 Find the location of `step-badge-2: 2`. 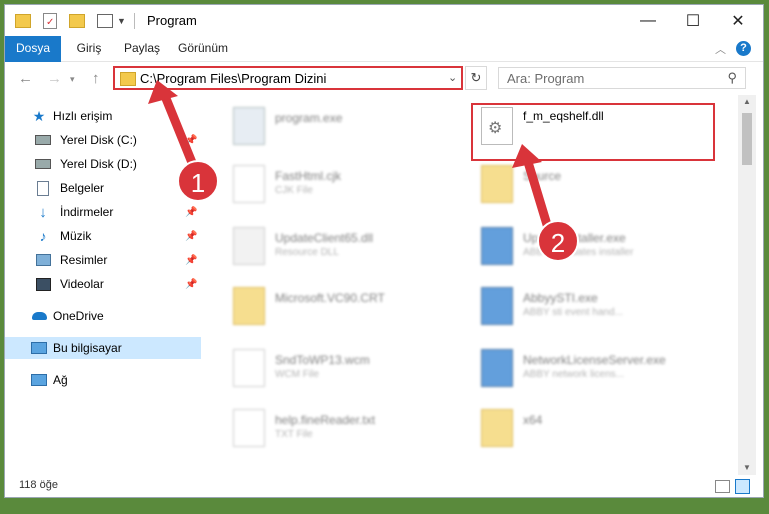

step-badge-2: 2 is located at coordinates (558, 241).